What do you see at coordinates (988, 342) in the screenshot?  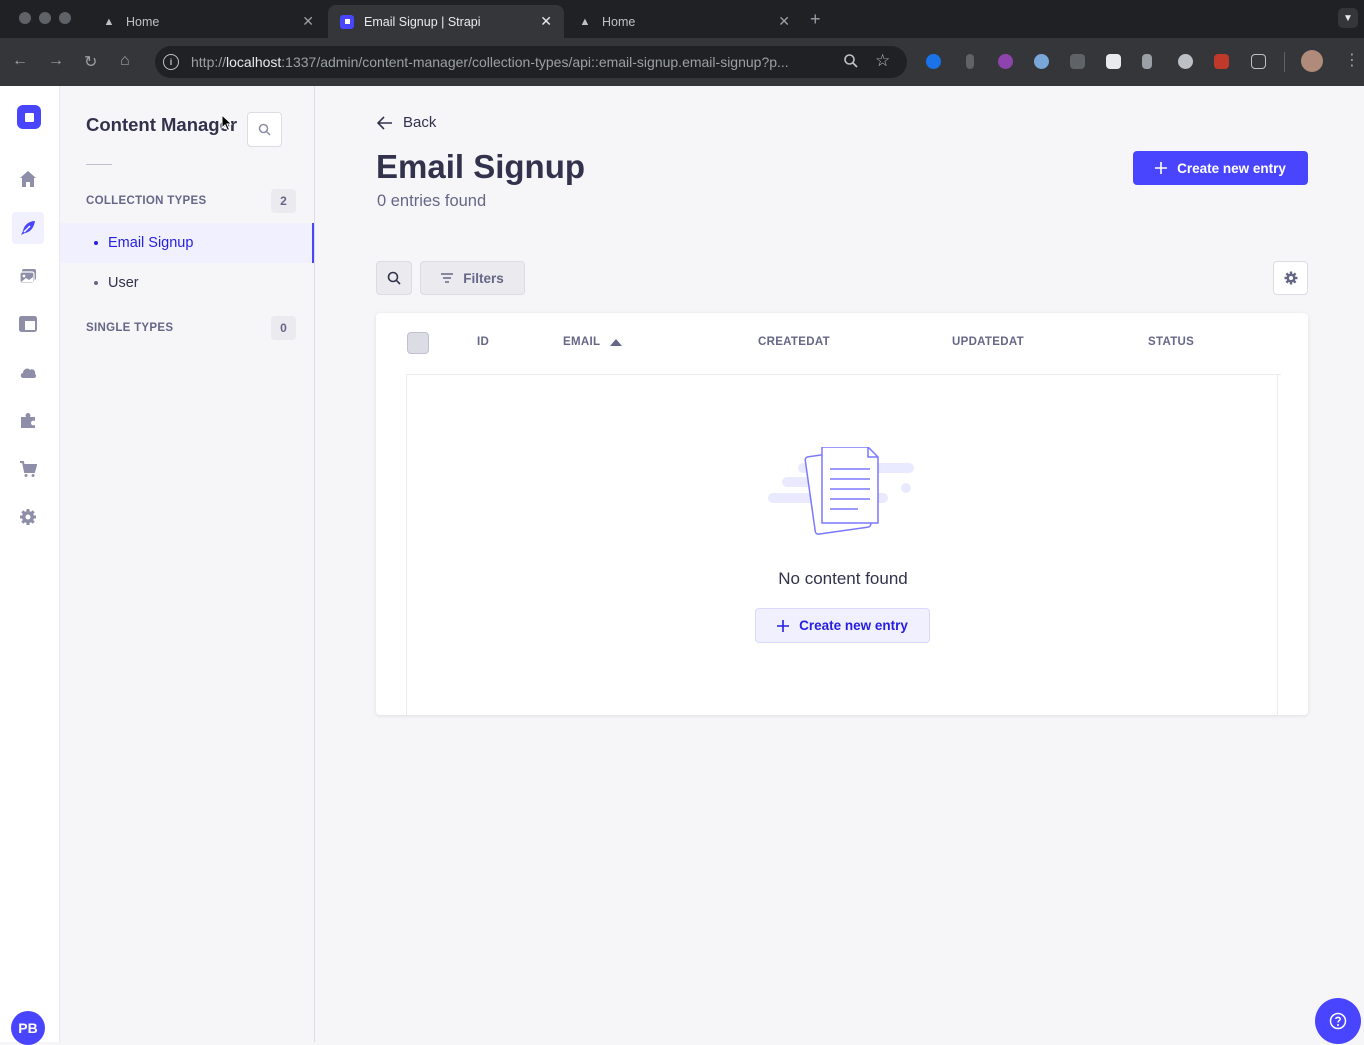 I see `column-header-updatedat: UPDATEDAT` at bounding box center [988, 342].